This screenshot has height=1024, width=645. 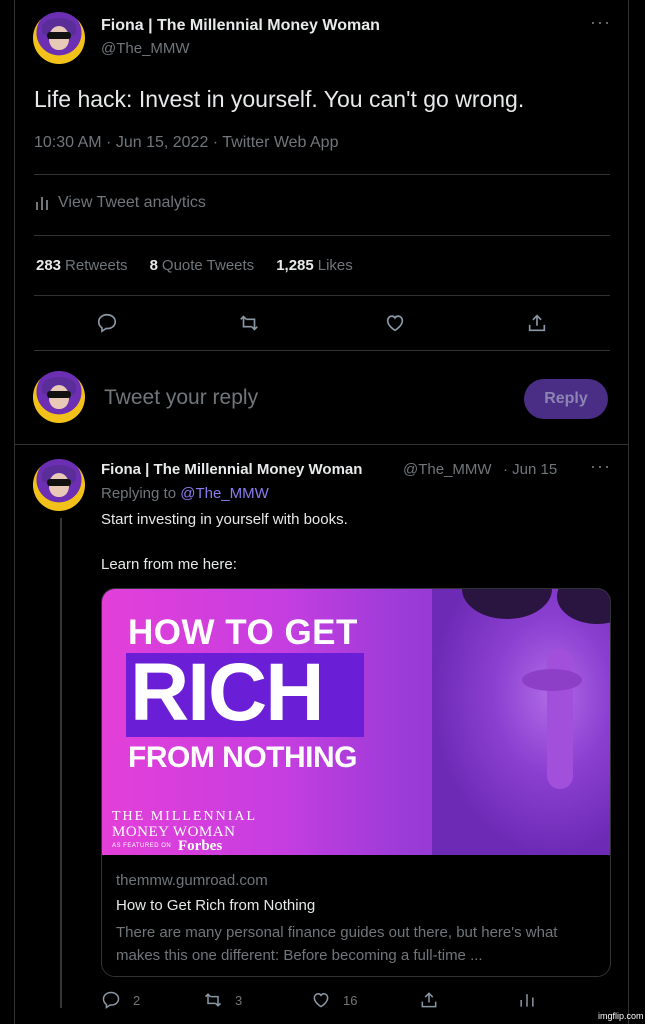 I want to click on retweet-count: 3, so click(x=239, y=1000).